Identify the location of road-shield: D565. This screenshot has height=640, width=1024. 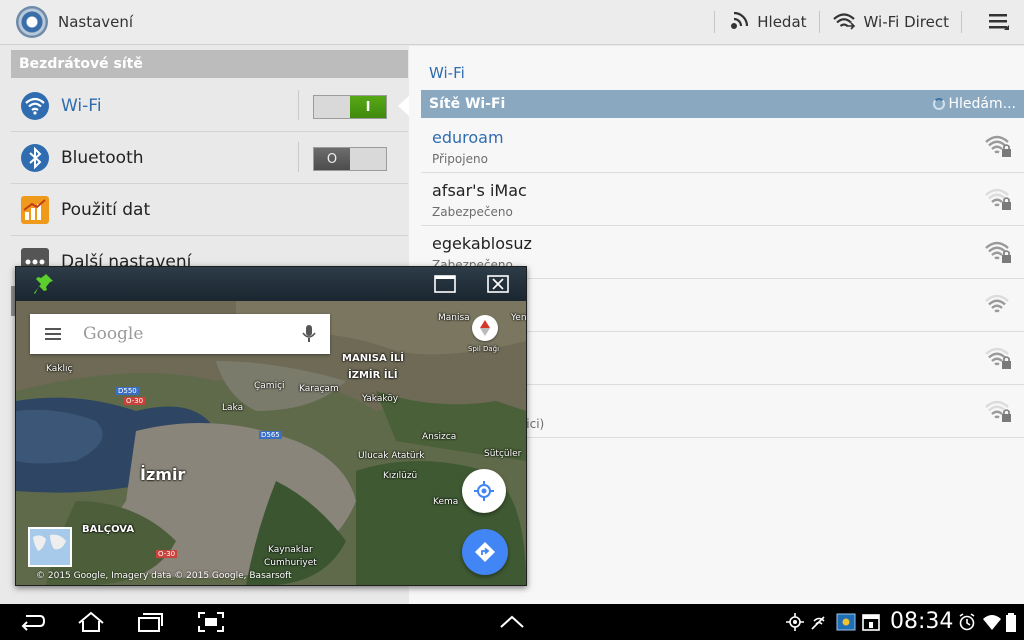
(270, 435).